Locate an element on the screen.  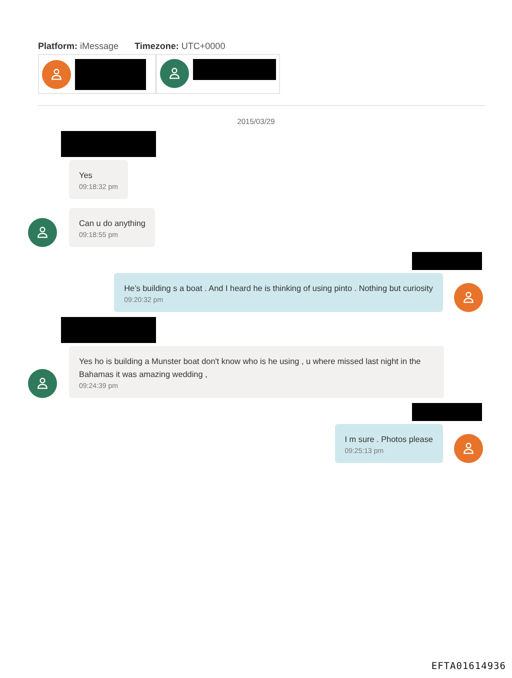
platform-label: Platform: iMessage is located at coordinates (78, 46).